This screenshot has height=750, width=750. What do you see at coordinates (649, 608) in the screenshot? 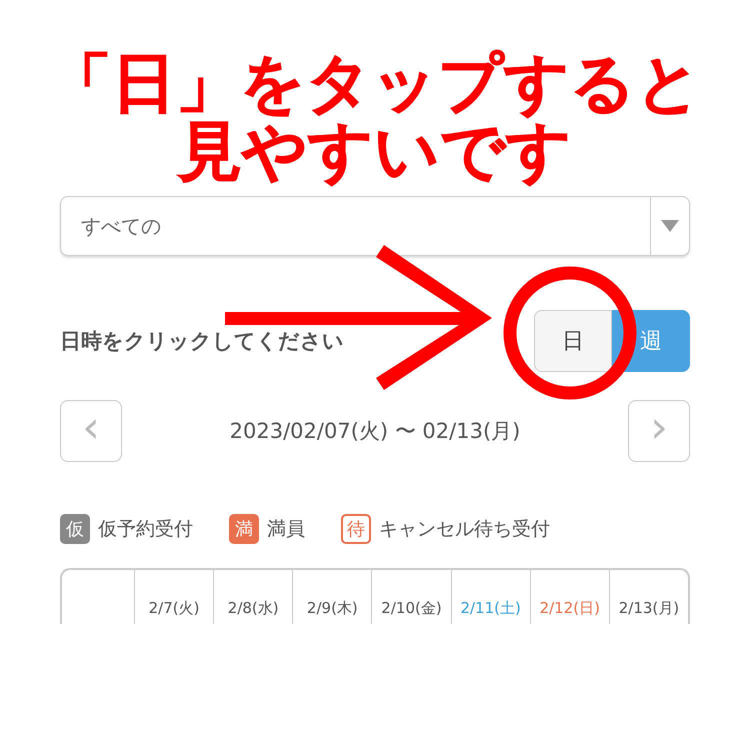
I see `date-header: 2/13(月)` at bounding box center [649, 608].